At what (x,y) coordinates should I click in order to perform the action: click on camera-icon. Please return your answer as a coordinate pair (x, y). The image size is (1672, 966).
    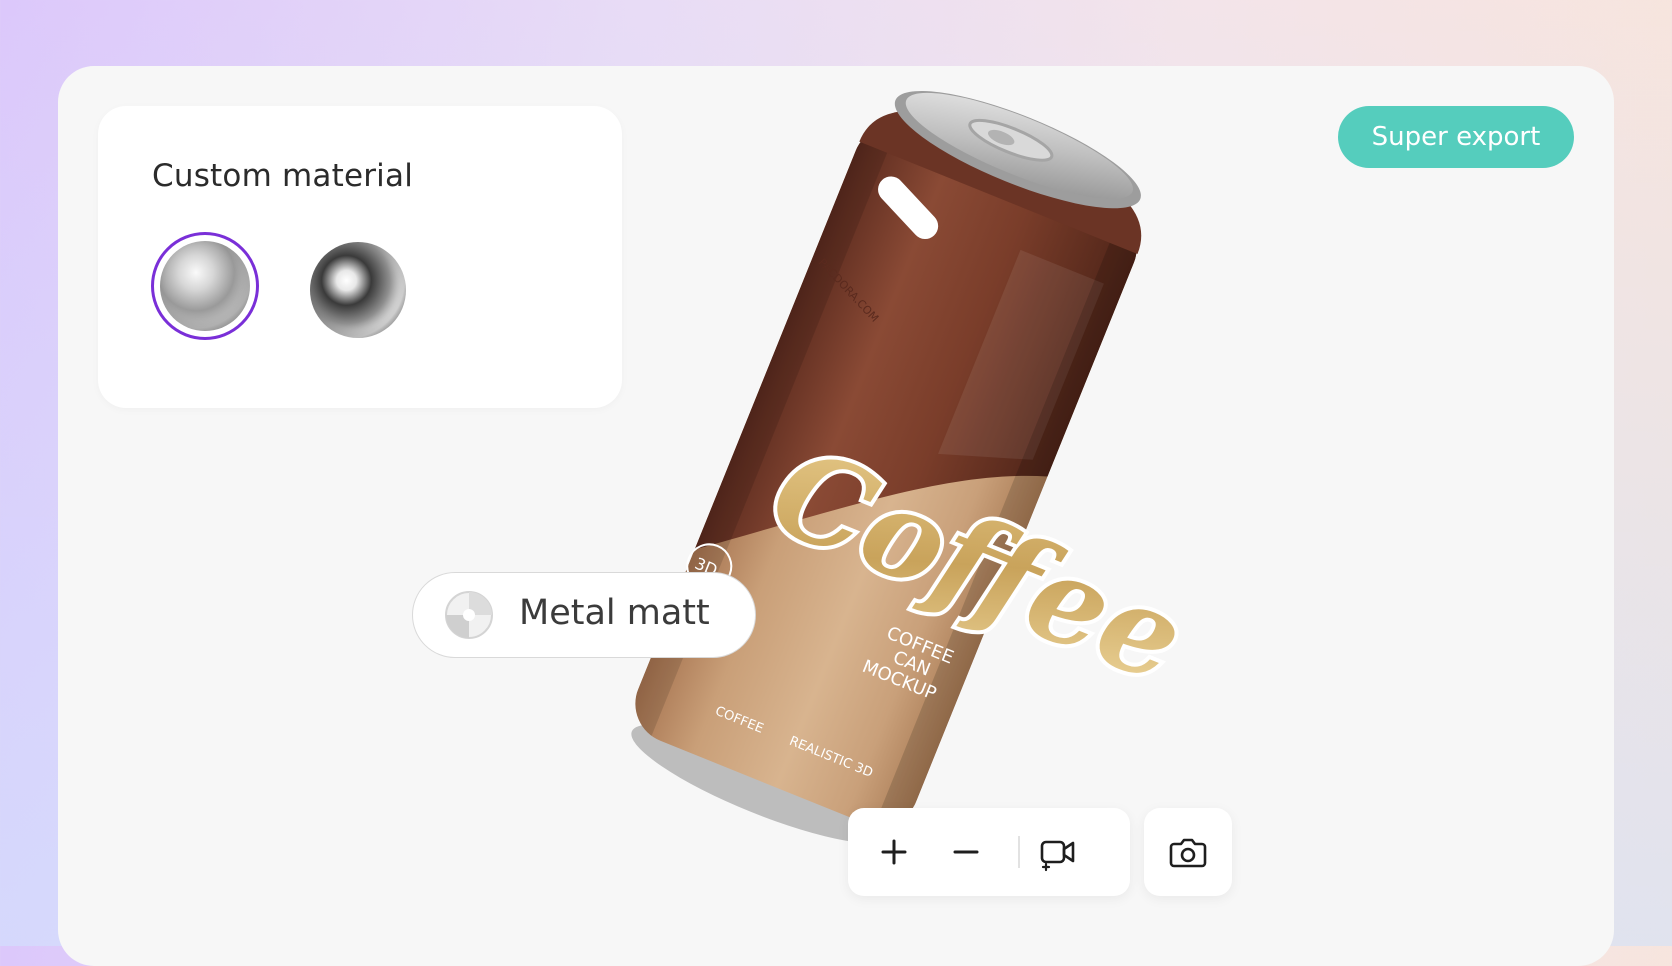
    Looking at the image, I should click on (1188, 853).